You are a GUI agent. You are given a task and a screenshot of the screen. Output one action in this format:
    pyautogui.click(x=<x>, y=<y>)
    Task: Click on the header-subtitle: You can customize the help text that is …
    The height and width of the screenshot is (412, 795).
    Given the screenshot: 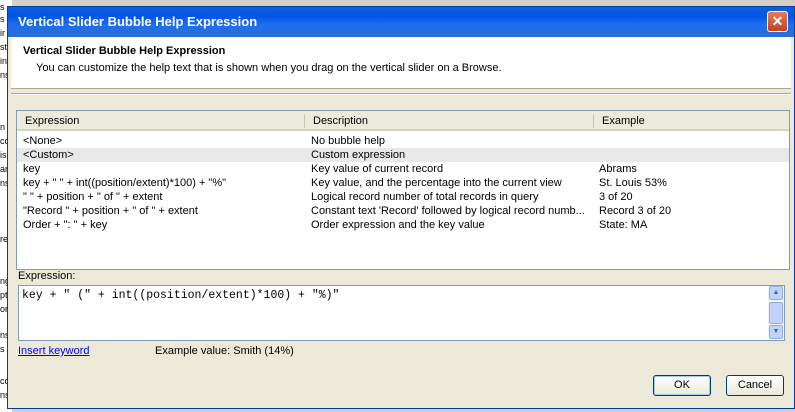 What is the action you would take?
    pyautogui.click(x=269, y=68)
    